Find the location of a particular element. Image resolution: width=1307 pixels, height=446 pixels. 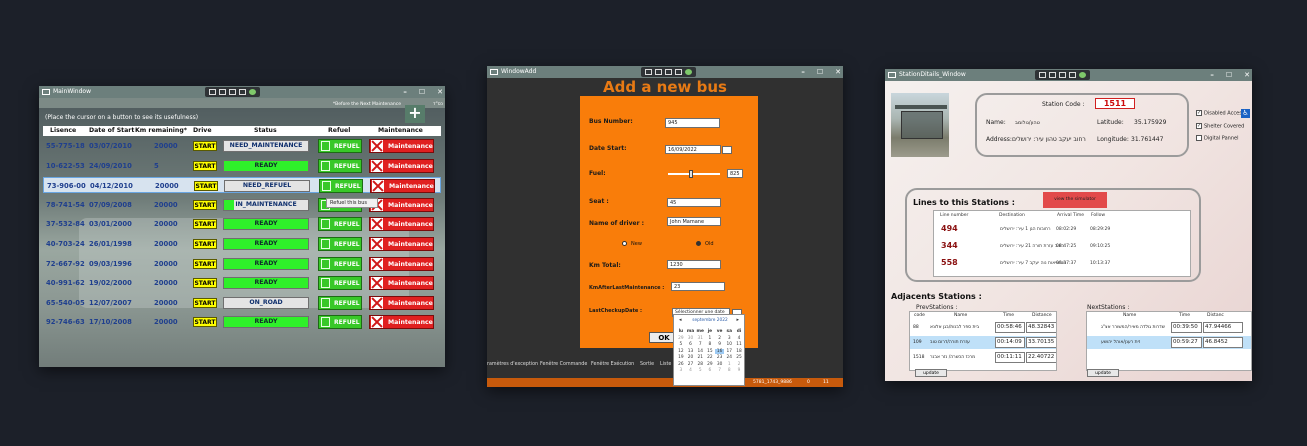

calendar-day: 3 is located at coordinates (729, 338).